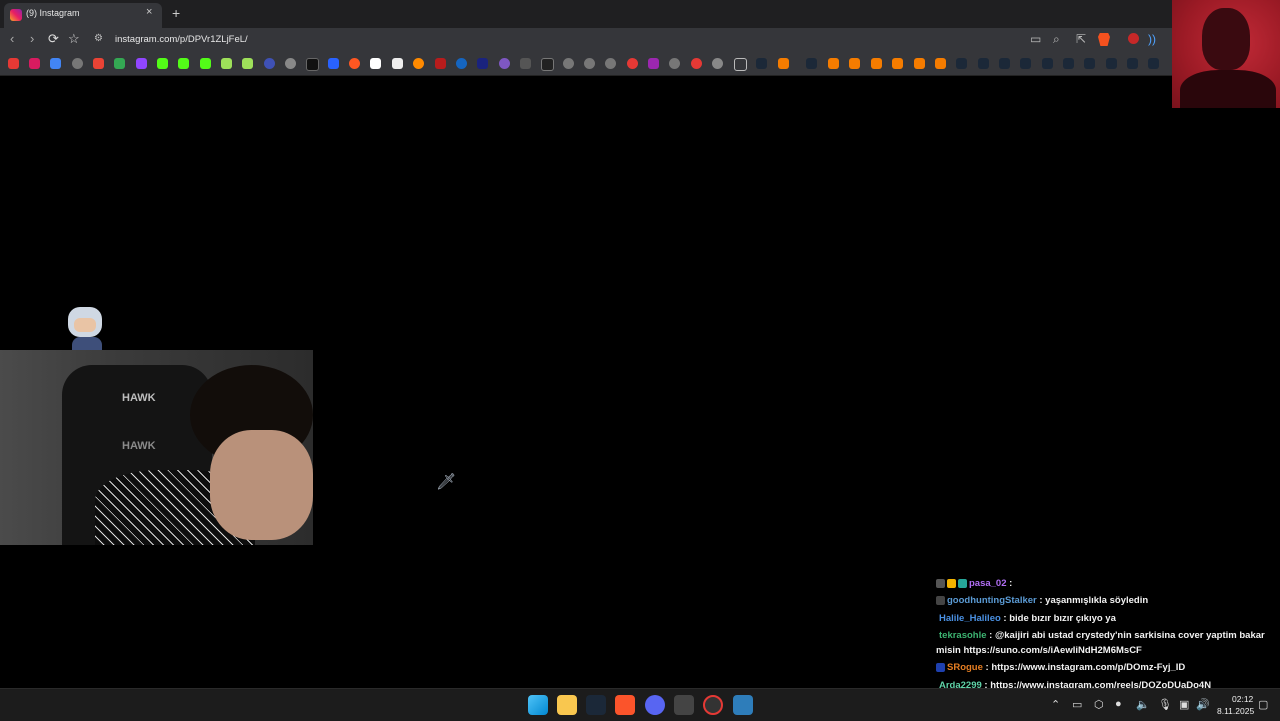 The image size is (1280, 721). Describe the element at coordinates (538, 705) in the screenshot. I see `start-button-icon` at that location.